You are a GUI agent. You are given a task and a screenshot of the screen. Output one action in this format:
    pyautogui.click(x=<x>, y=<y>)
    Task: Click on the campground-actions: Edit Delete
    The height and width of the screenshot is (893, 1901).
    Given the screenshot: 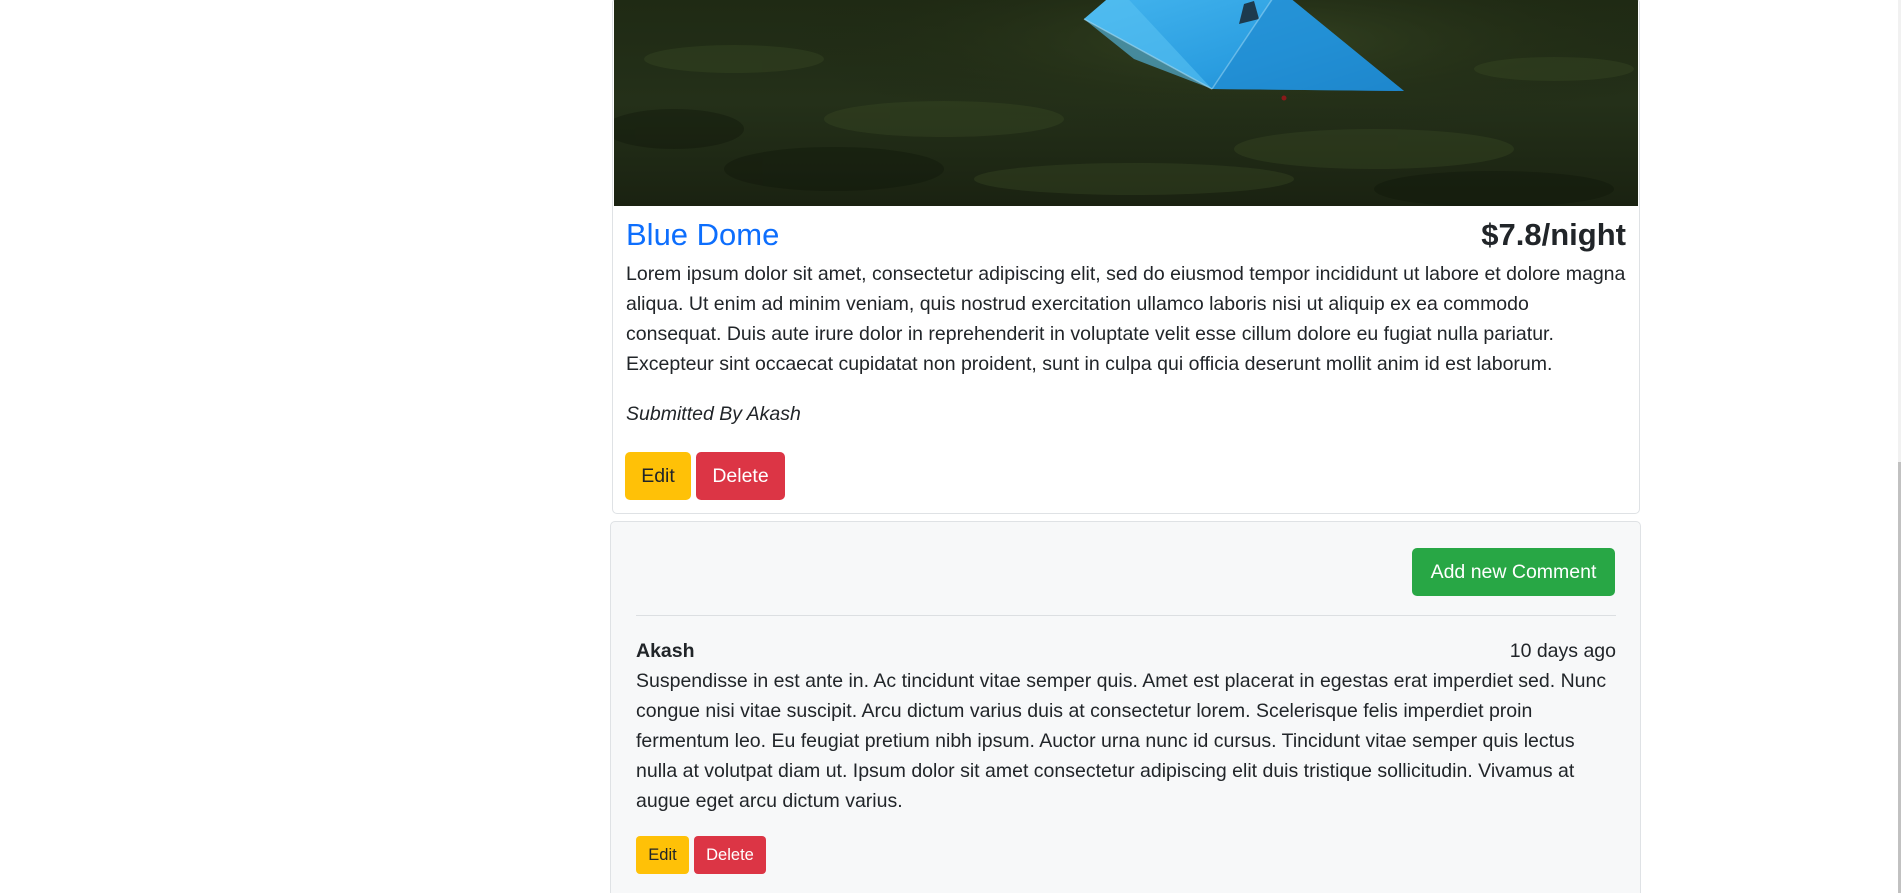 What is the action you would take?
    pyautogui.click(x=705, y=476)
    